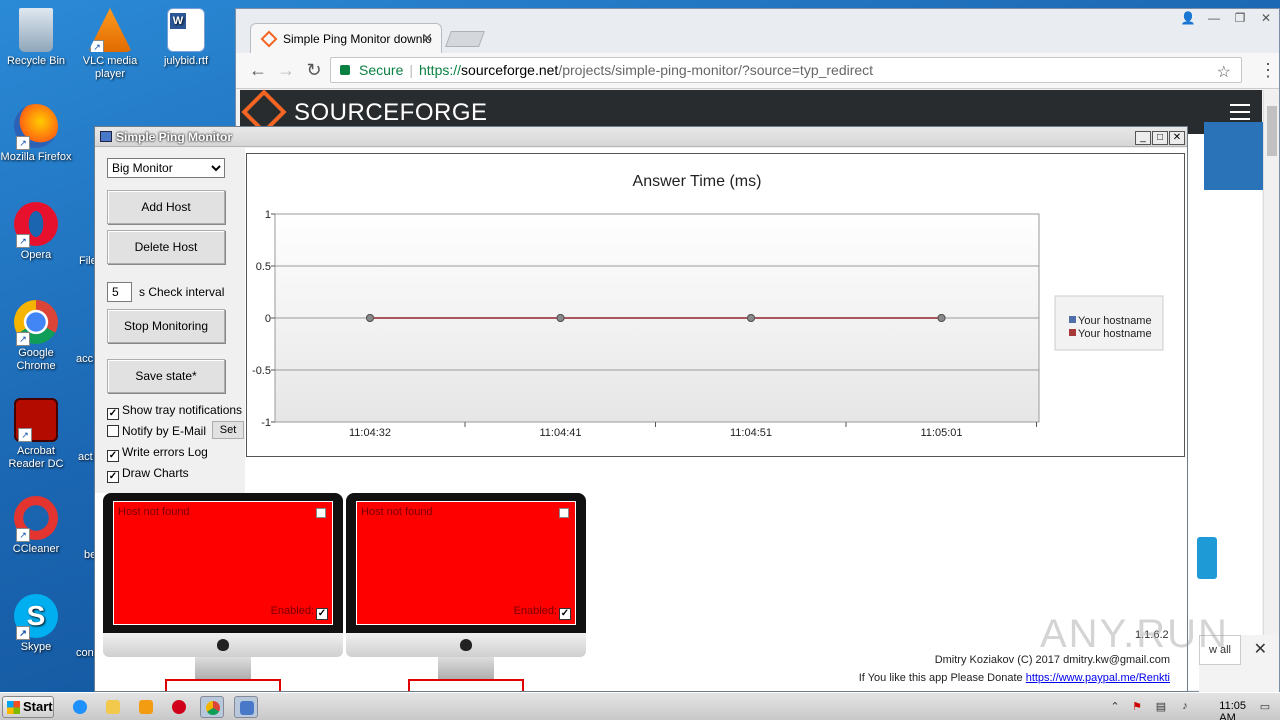 The height and width of the screenshot is (720, 1280). Describe the element at coordinates (186, 30) in the screenshot. I see `word-document-icon: W` at that location.